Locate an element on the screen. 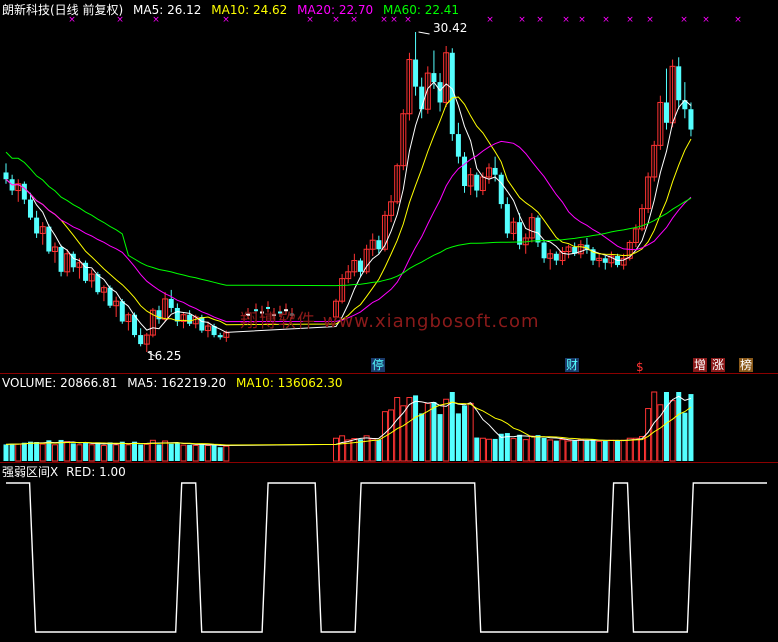 The height and width of the screenshot is (642, 778). indicator-name: 强弱区间X is located at coordinates (30, 472).